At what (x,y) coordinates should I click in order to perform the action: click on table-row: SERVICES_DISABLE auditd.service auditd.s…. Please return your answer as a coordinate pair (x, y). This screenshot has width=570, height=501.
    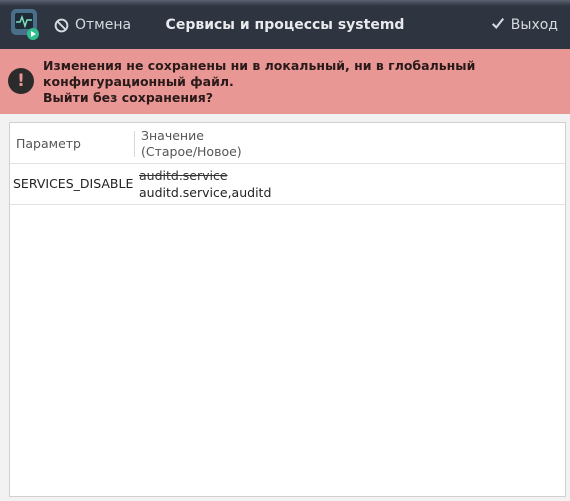
    Looking at the image, I should click on (287, 184).